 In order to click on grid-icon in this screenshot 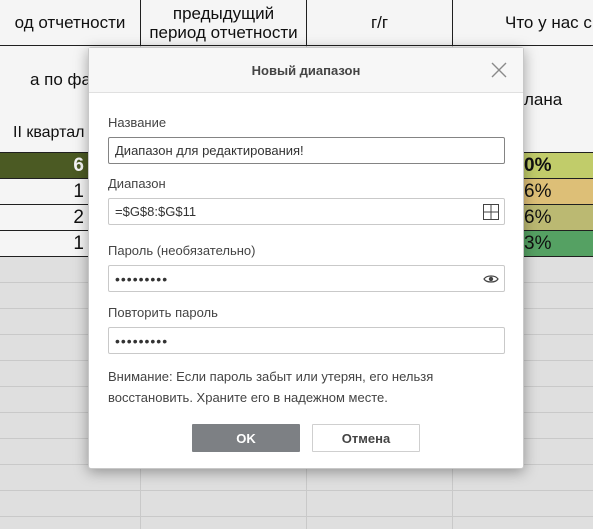, I will do `click(491, 212)`.